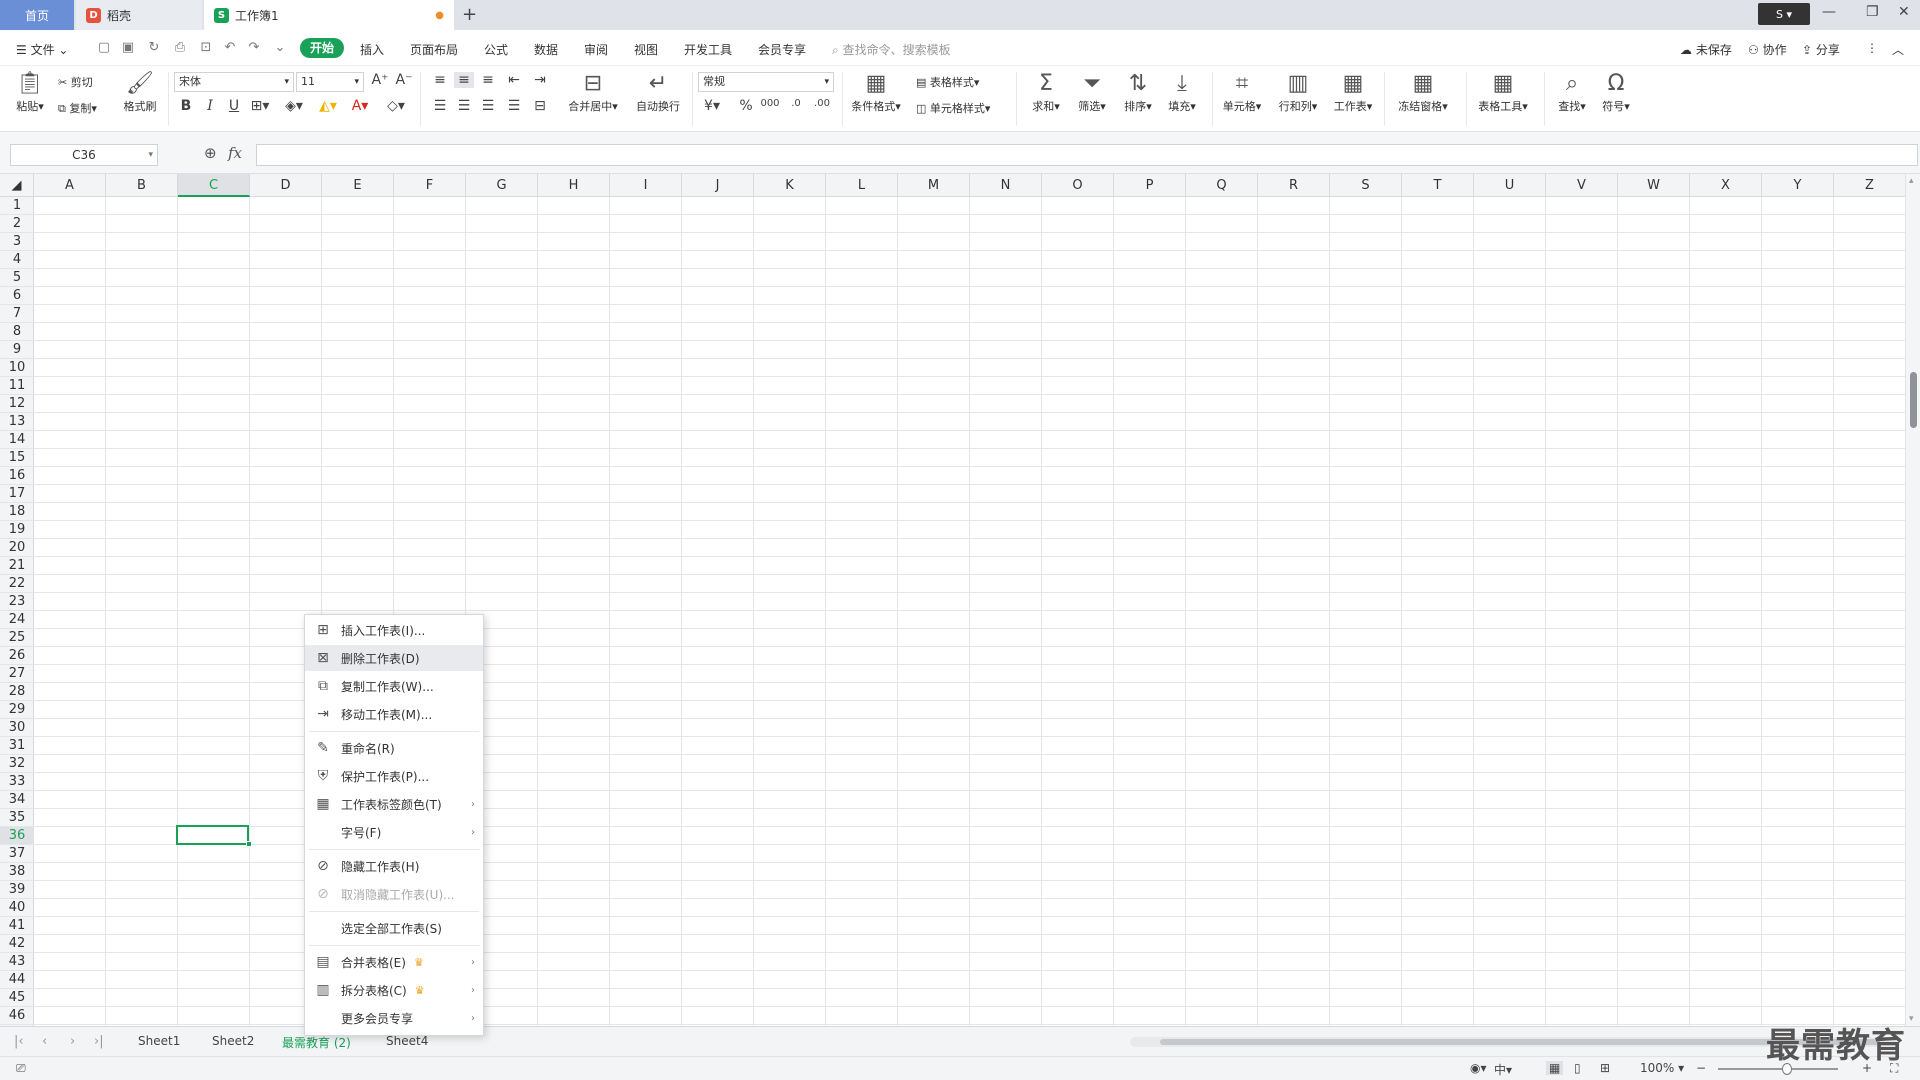 The image size is (1920, 1080). What do you see at coordinates (30, 92) in the screenshot?
I see `paste-button: 📋︎ 粘贴▾` at bounding box center [30, 92].